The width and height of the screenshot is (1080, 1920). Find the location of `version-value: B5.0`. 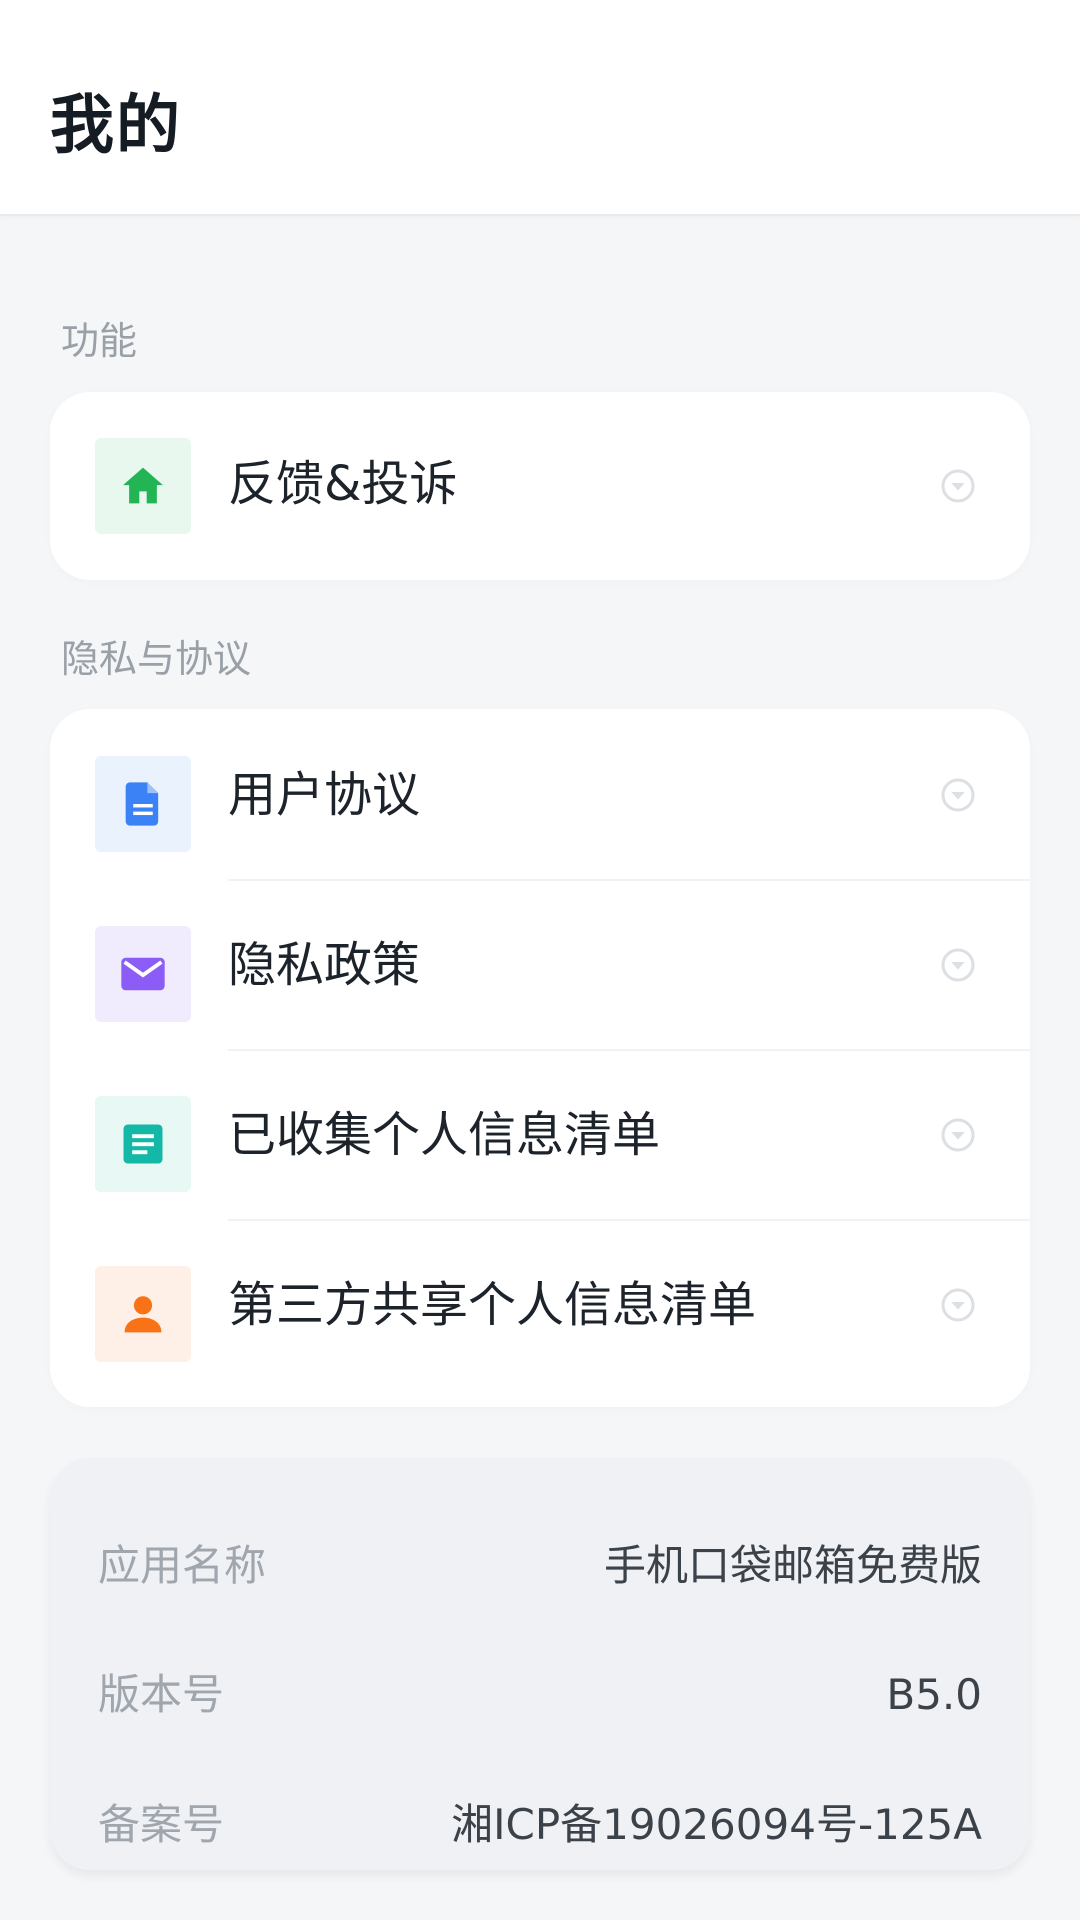

version-value: B5.0 is located at coordinates (934, 1694).